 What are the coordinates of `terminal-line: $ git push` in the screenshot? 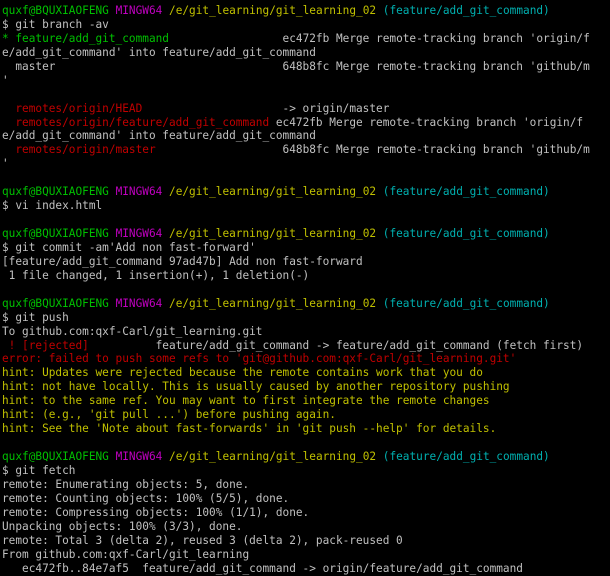 It's located at (306, 318).